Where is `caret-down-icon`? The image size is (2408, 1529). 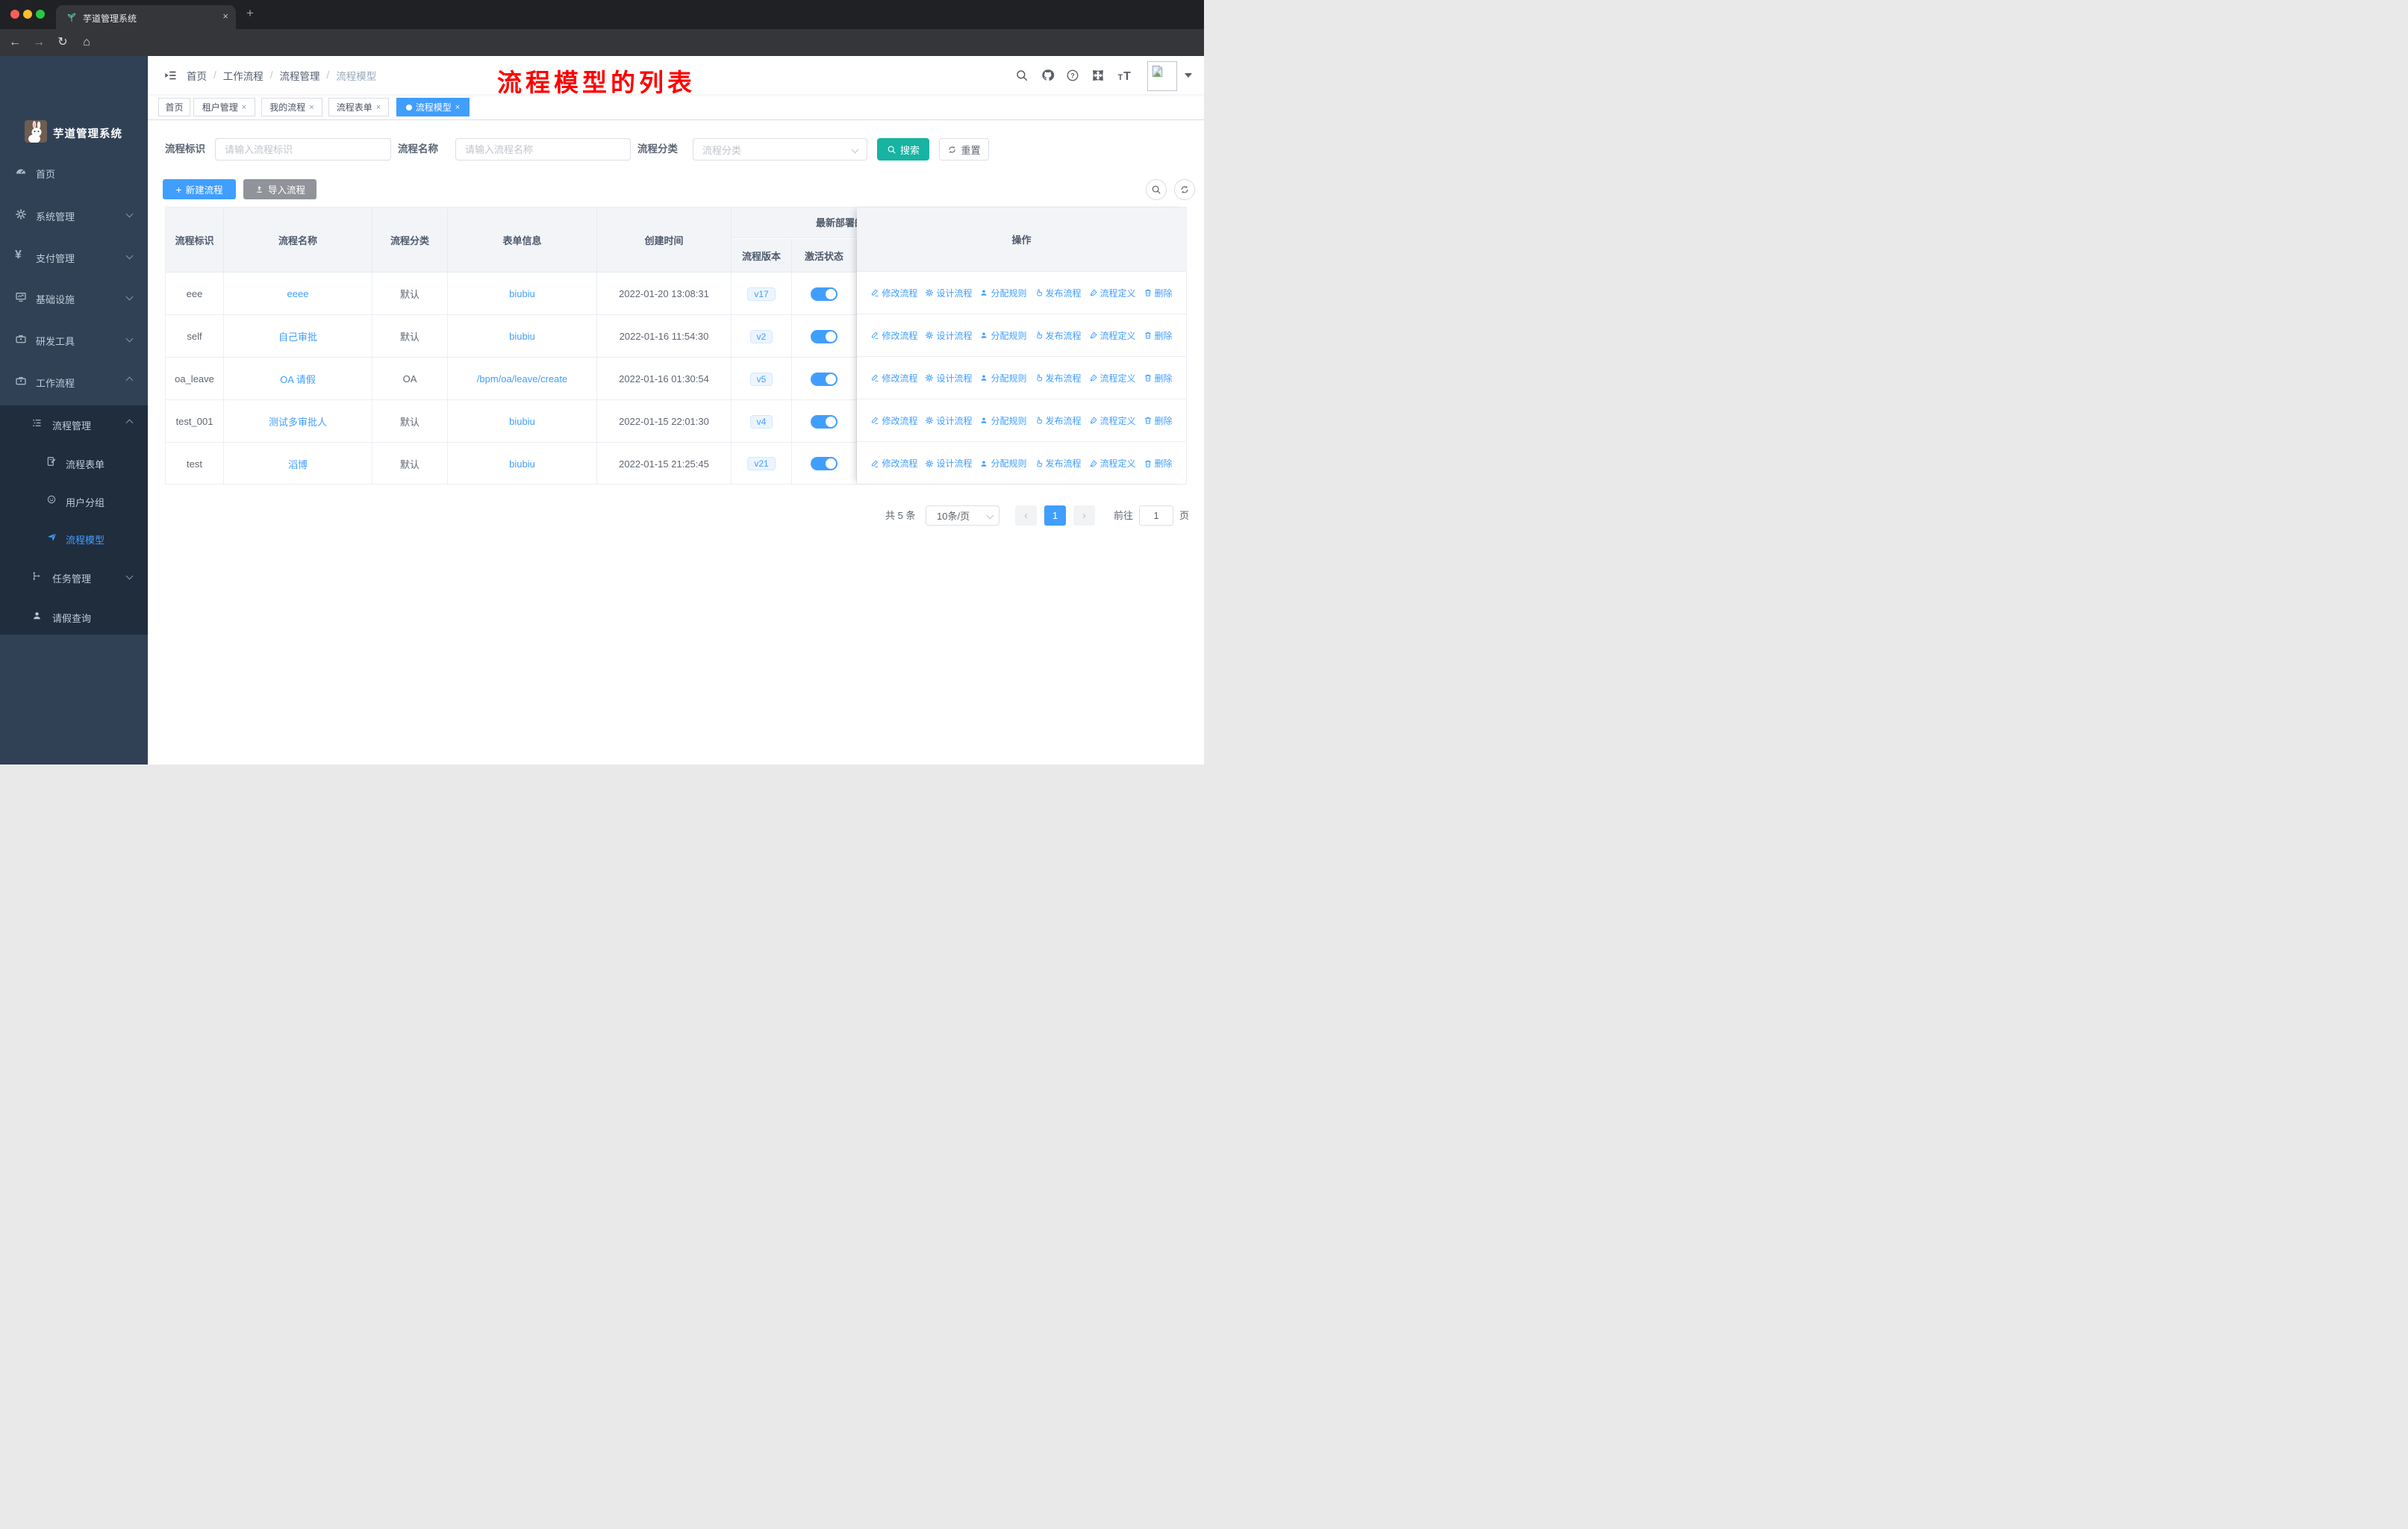
caret-down-icon is located at coordinates (1188, 76).